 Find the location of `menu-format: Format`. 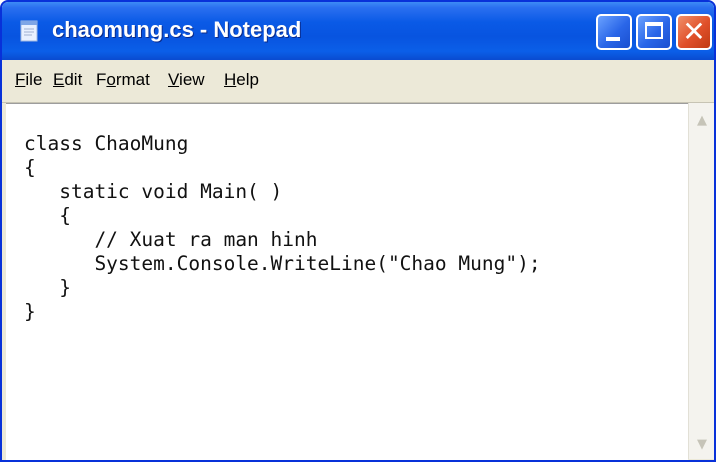

menu-format: Format is located at coordinates (123, 80).